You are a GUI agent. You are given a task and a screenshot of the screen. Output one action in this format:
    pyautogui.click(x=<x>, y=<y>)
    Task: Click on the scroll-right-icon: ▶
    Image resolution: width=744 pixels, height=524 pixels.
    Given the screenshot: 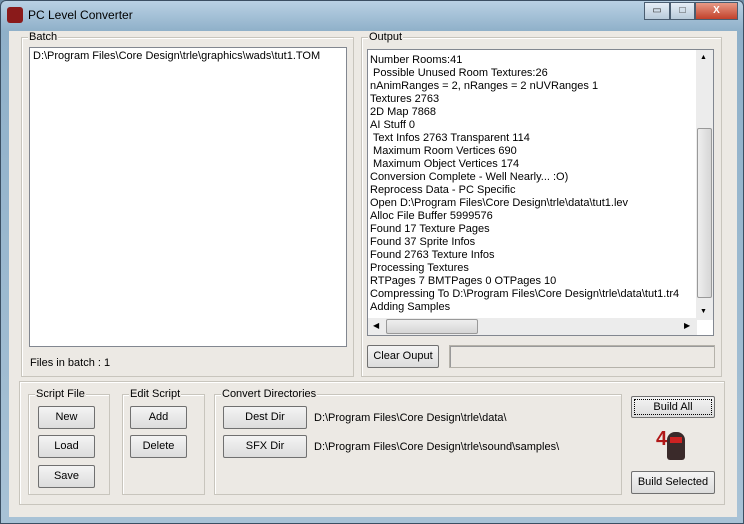 What is the action you would take?
    pyautogui.click(x=687, y=325)
    